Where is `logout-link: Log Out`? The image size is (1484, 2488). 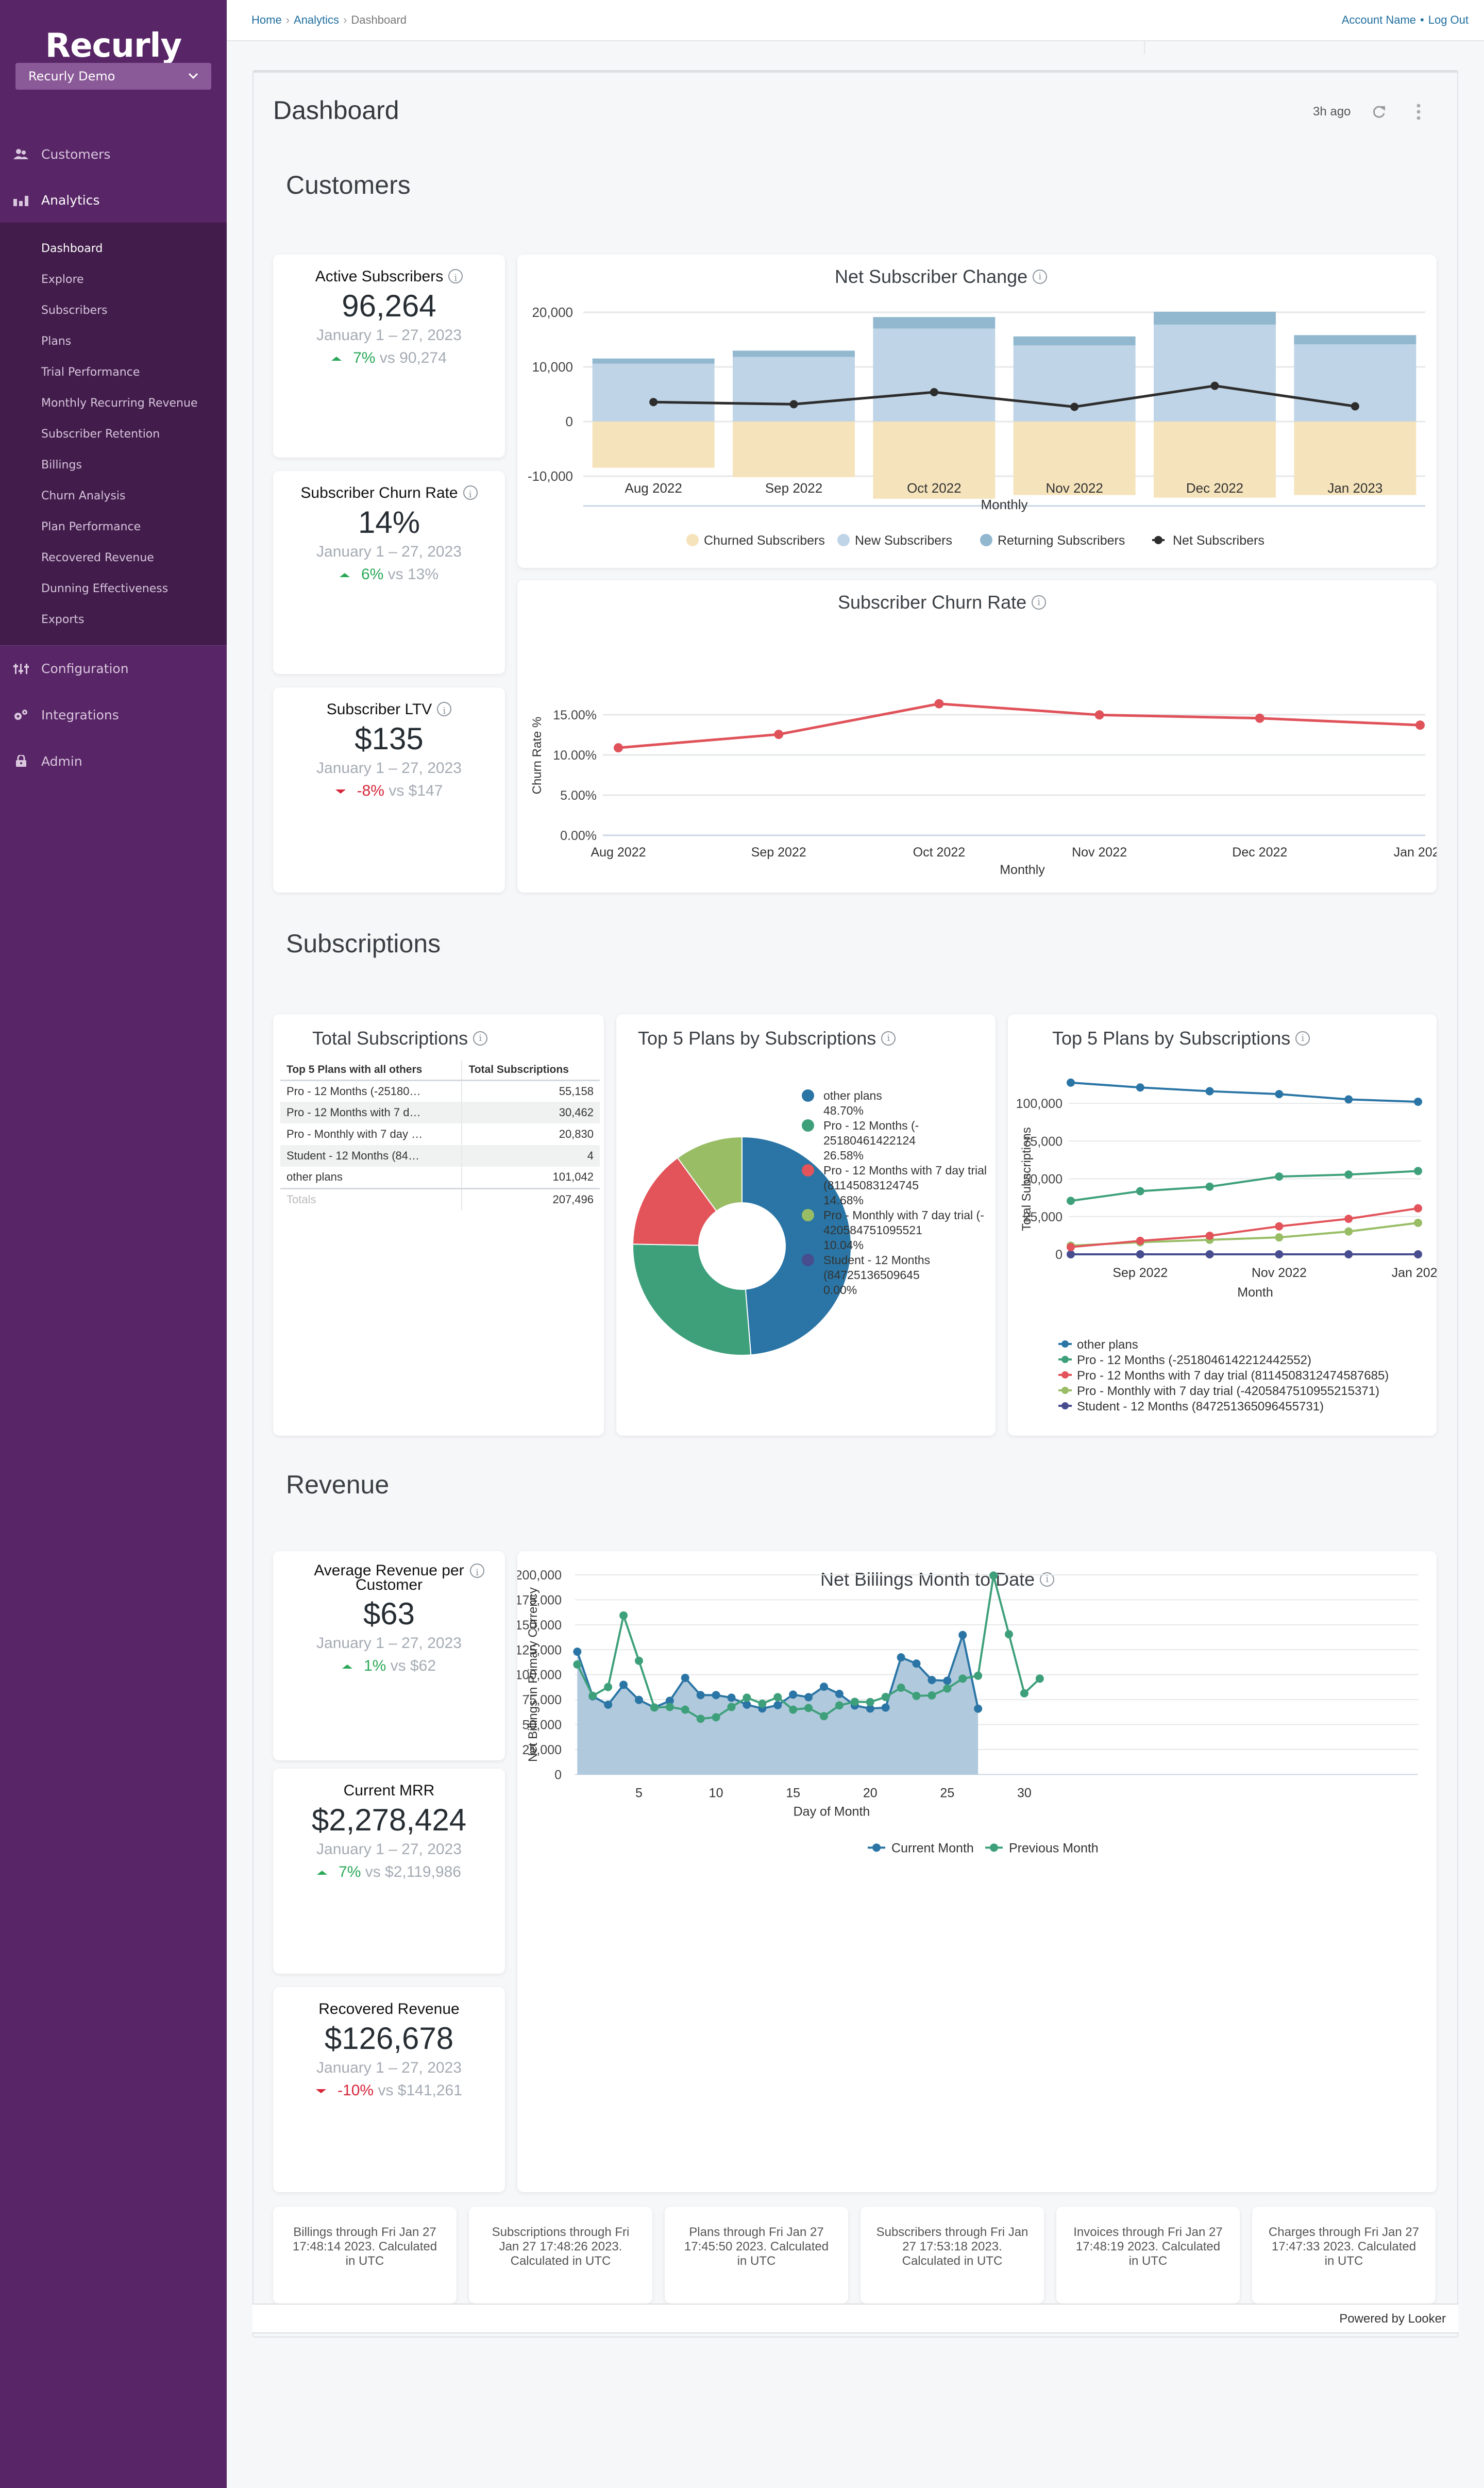 logout-link: Log Out is located at coordinates (1448, 20).